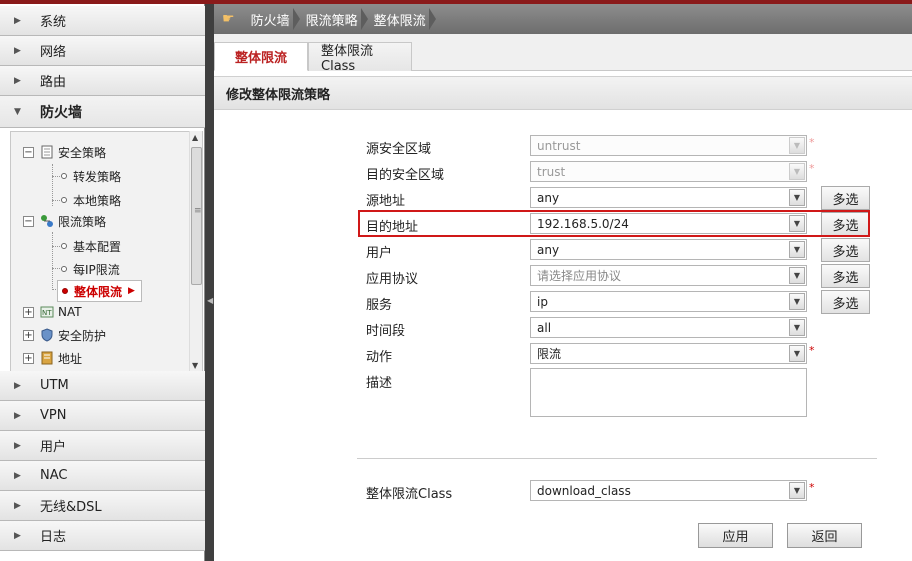 Image resolution: width=912 pixels, height=561 pixels. I want to click on breadcrumb-item: 限流策略, so click(333, 19).